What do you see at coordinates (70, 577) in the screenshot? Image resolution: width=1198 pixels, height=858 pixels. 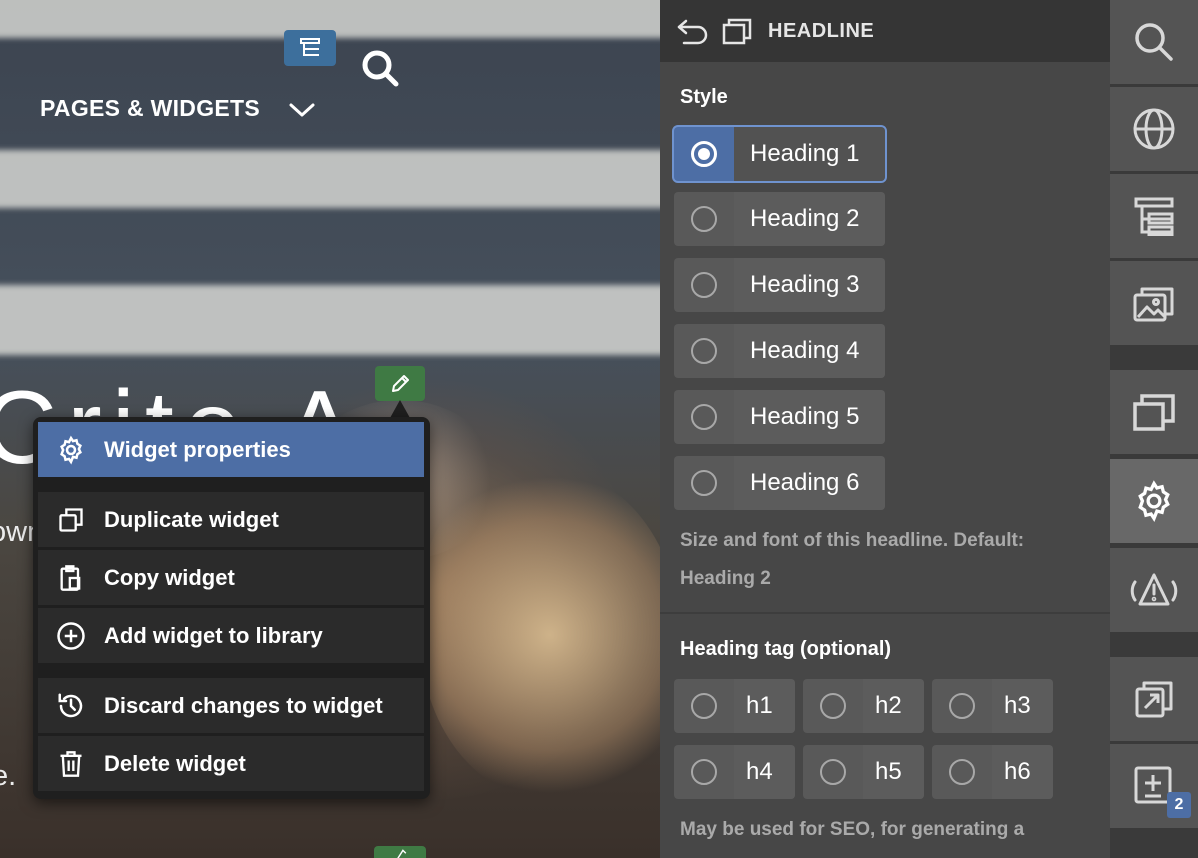 I see `clipboard-icon` at bounding box center [70, 577].